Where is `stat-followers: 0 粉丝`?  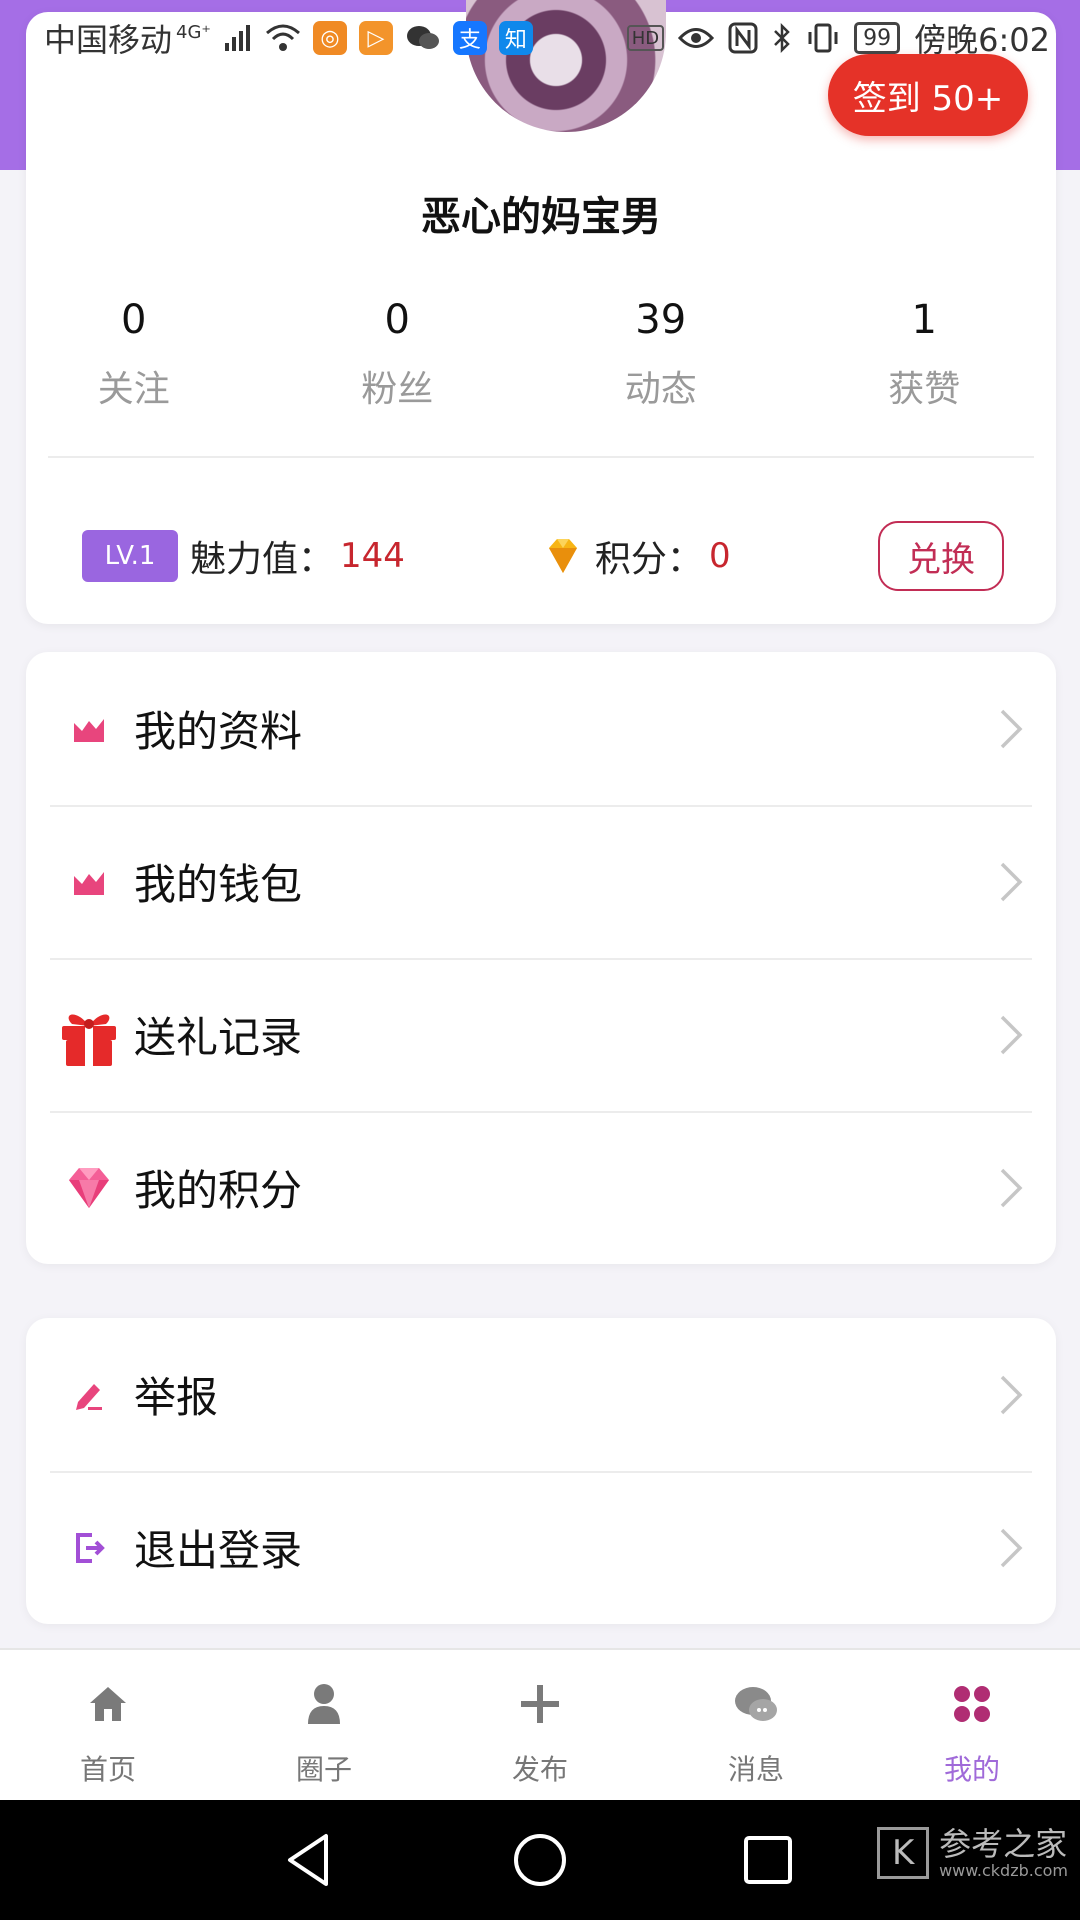
stat-followers: 0 粉丝 is located at coordinates (398, 352).